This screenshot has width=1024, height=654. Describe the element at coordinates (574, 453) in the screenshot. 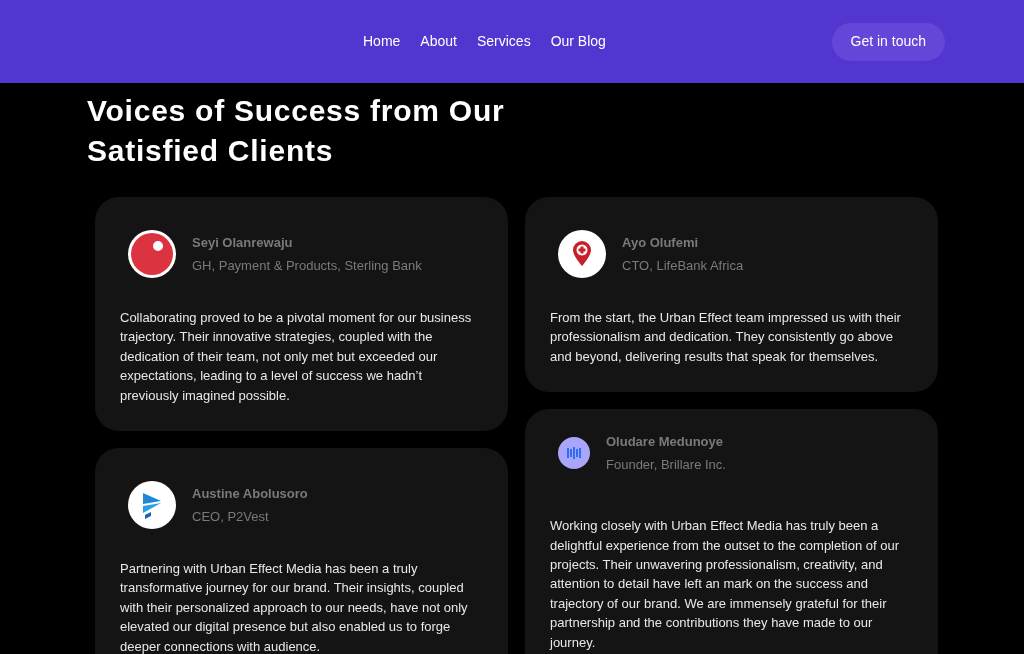

I see `sound-bars-logo-icon` at that location.